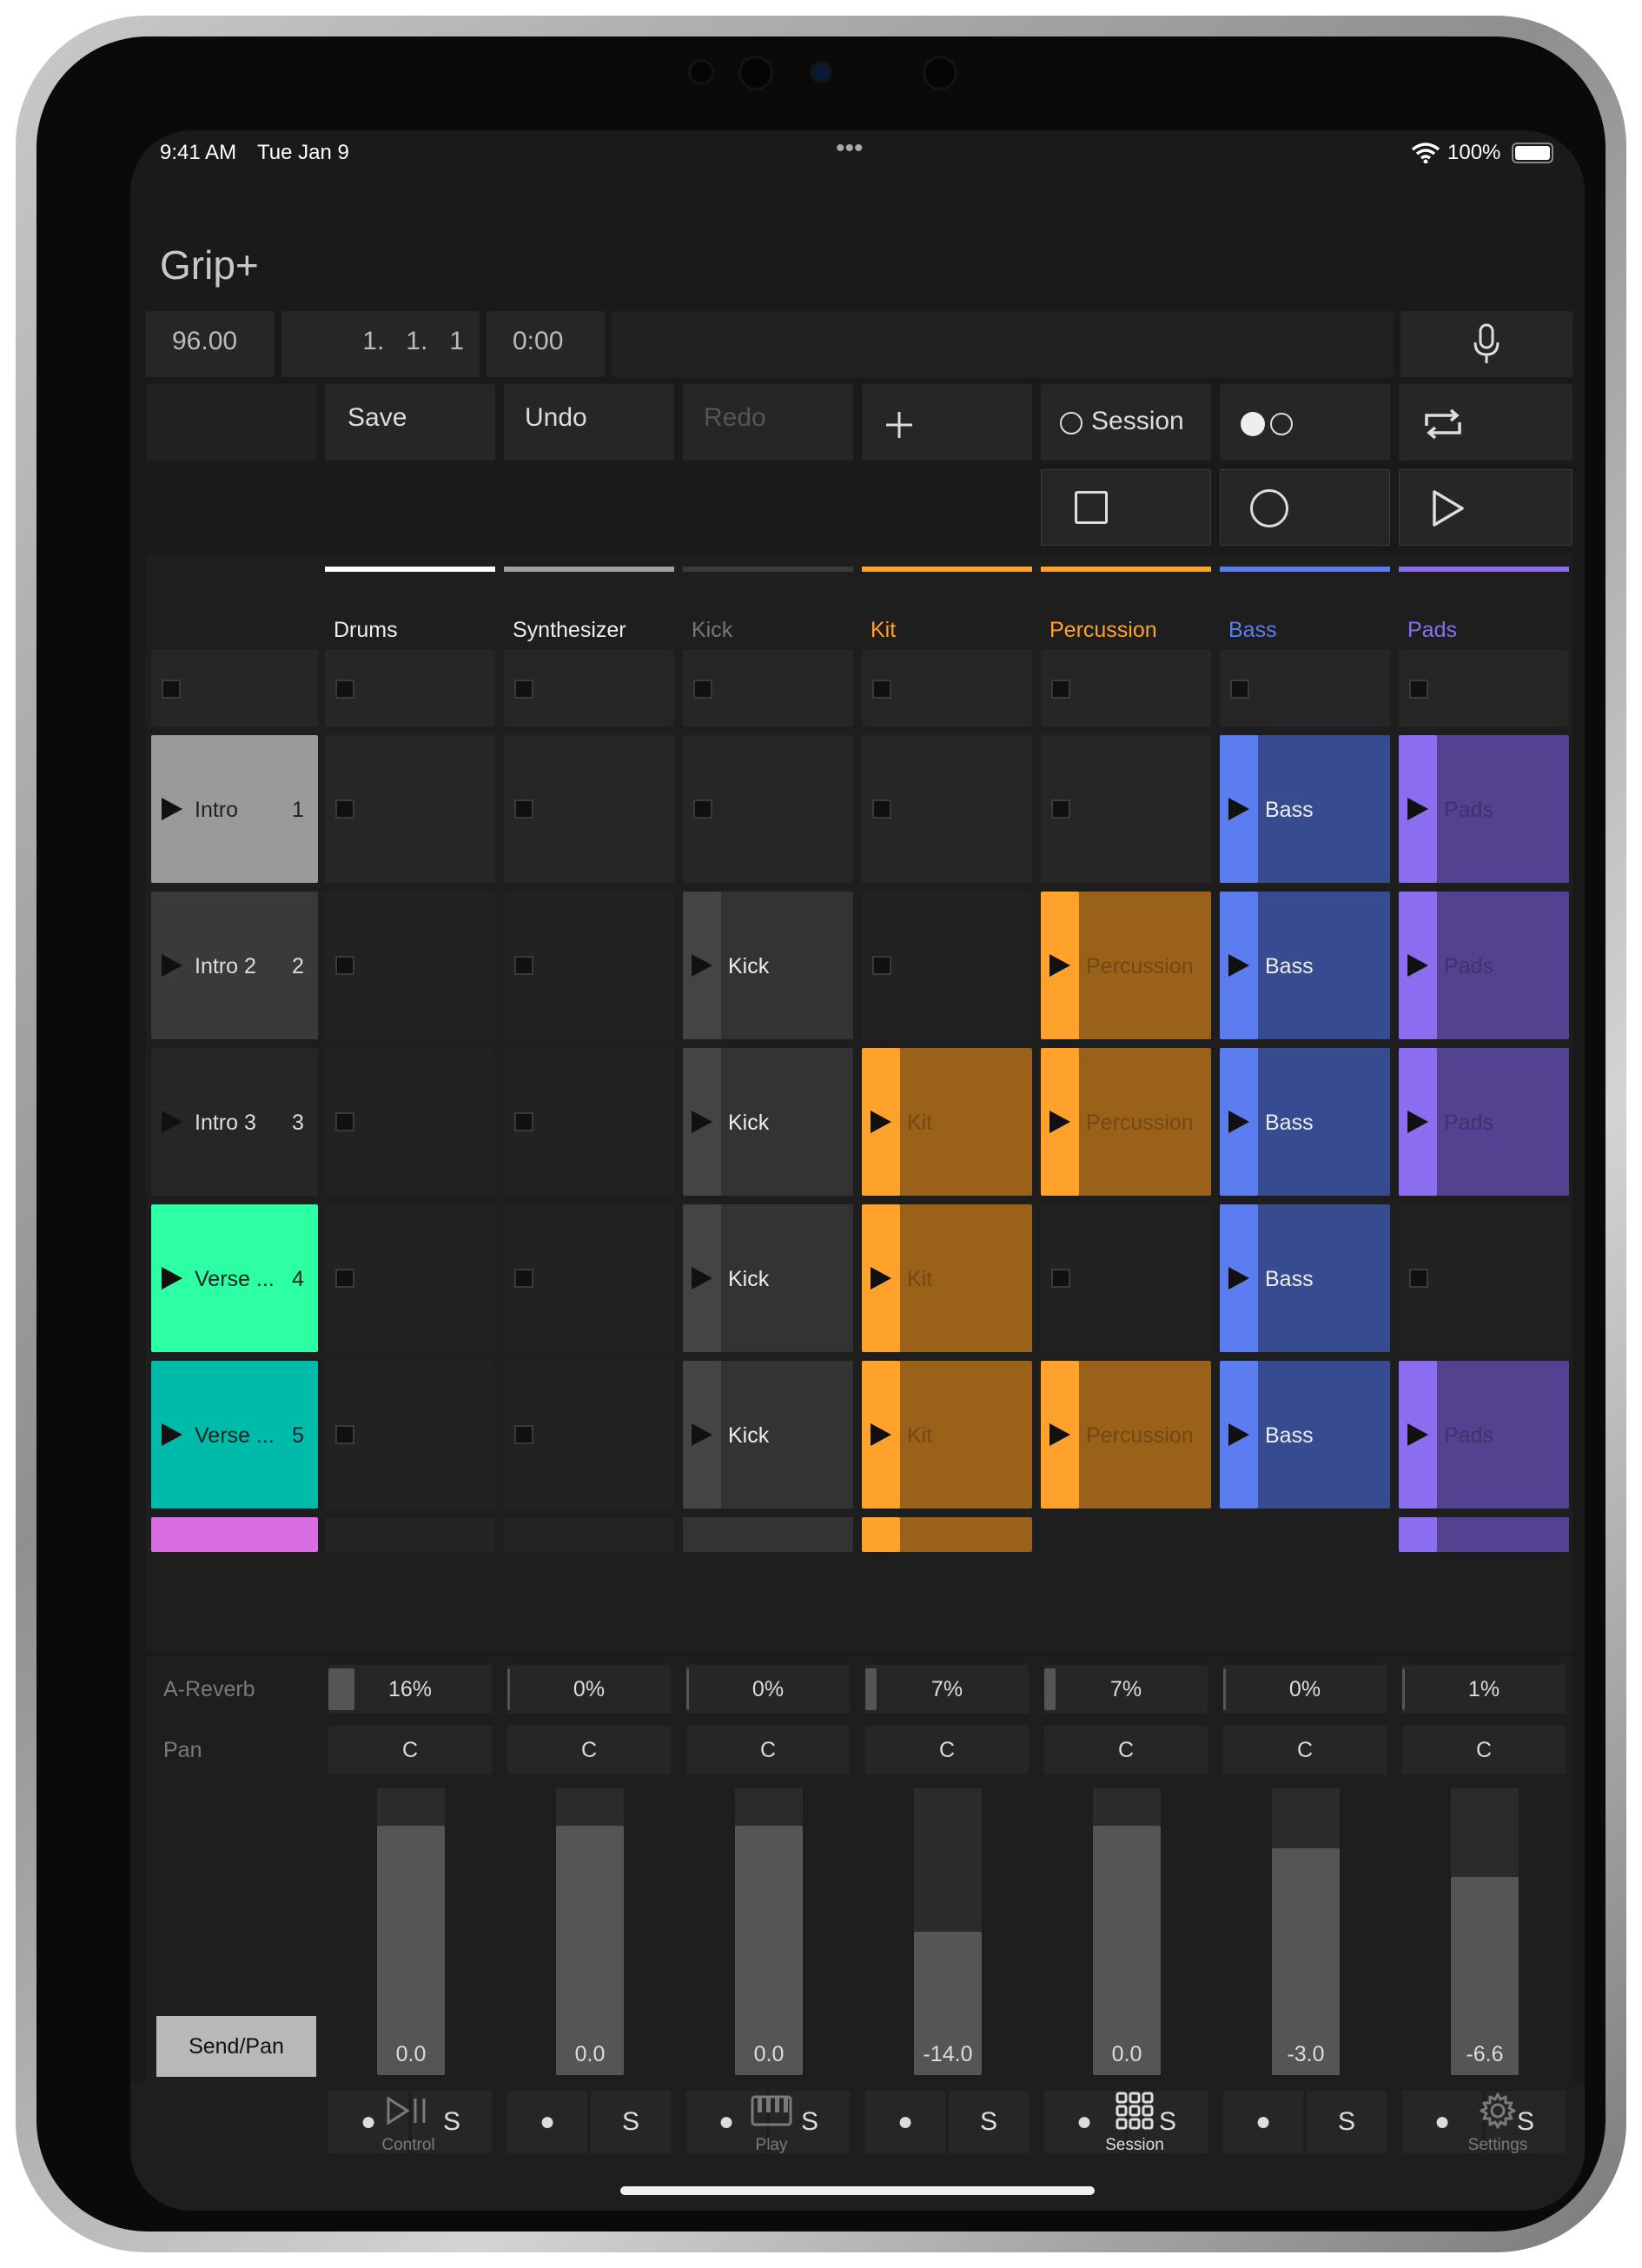 This screenshot has width=1642, height=2268. Describe the element at coordinates (1126, 1750) in the screenshot. I see `pan-knob-percussion: C` at that location.